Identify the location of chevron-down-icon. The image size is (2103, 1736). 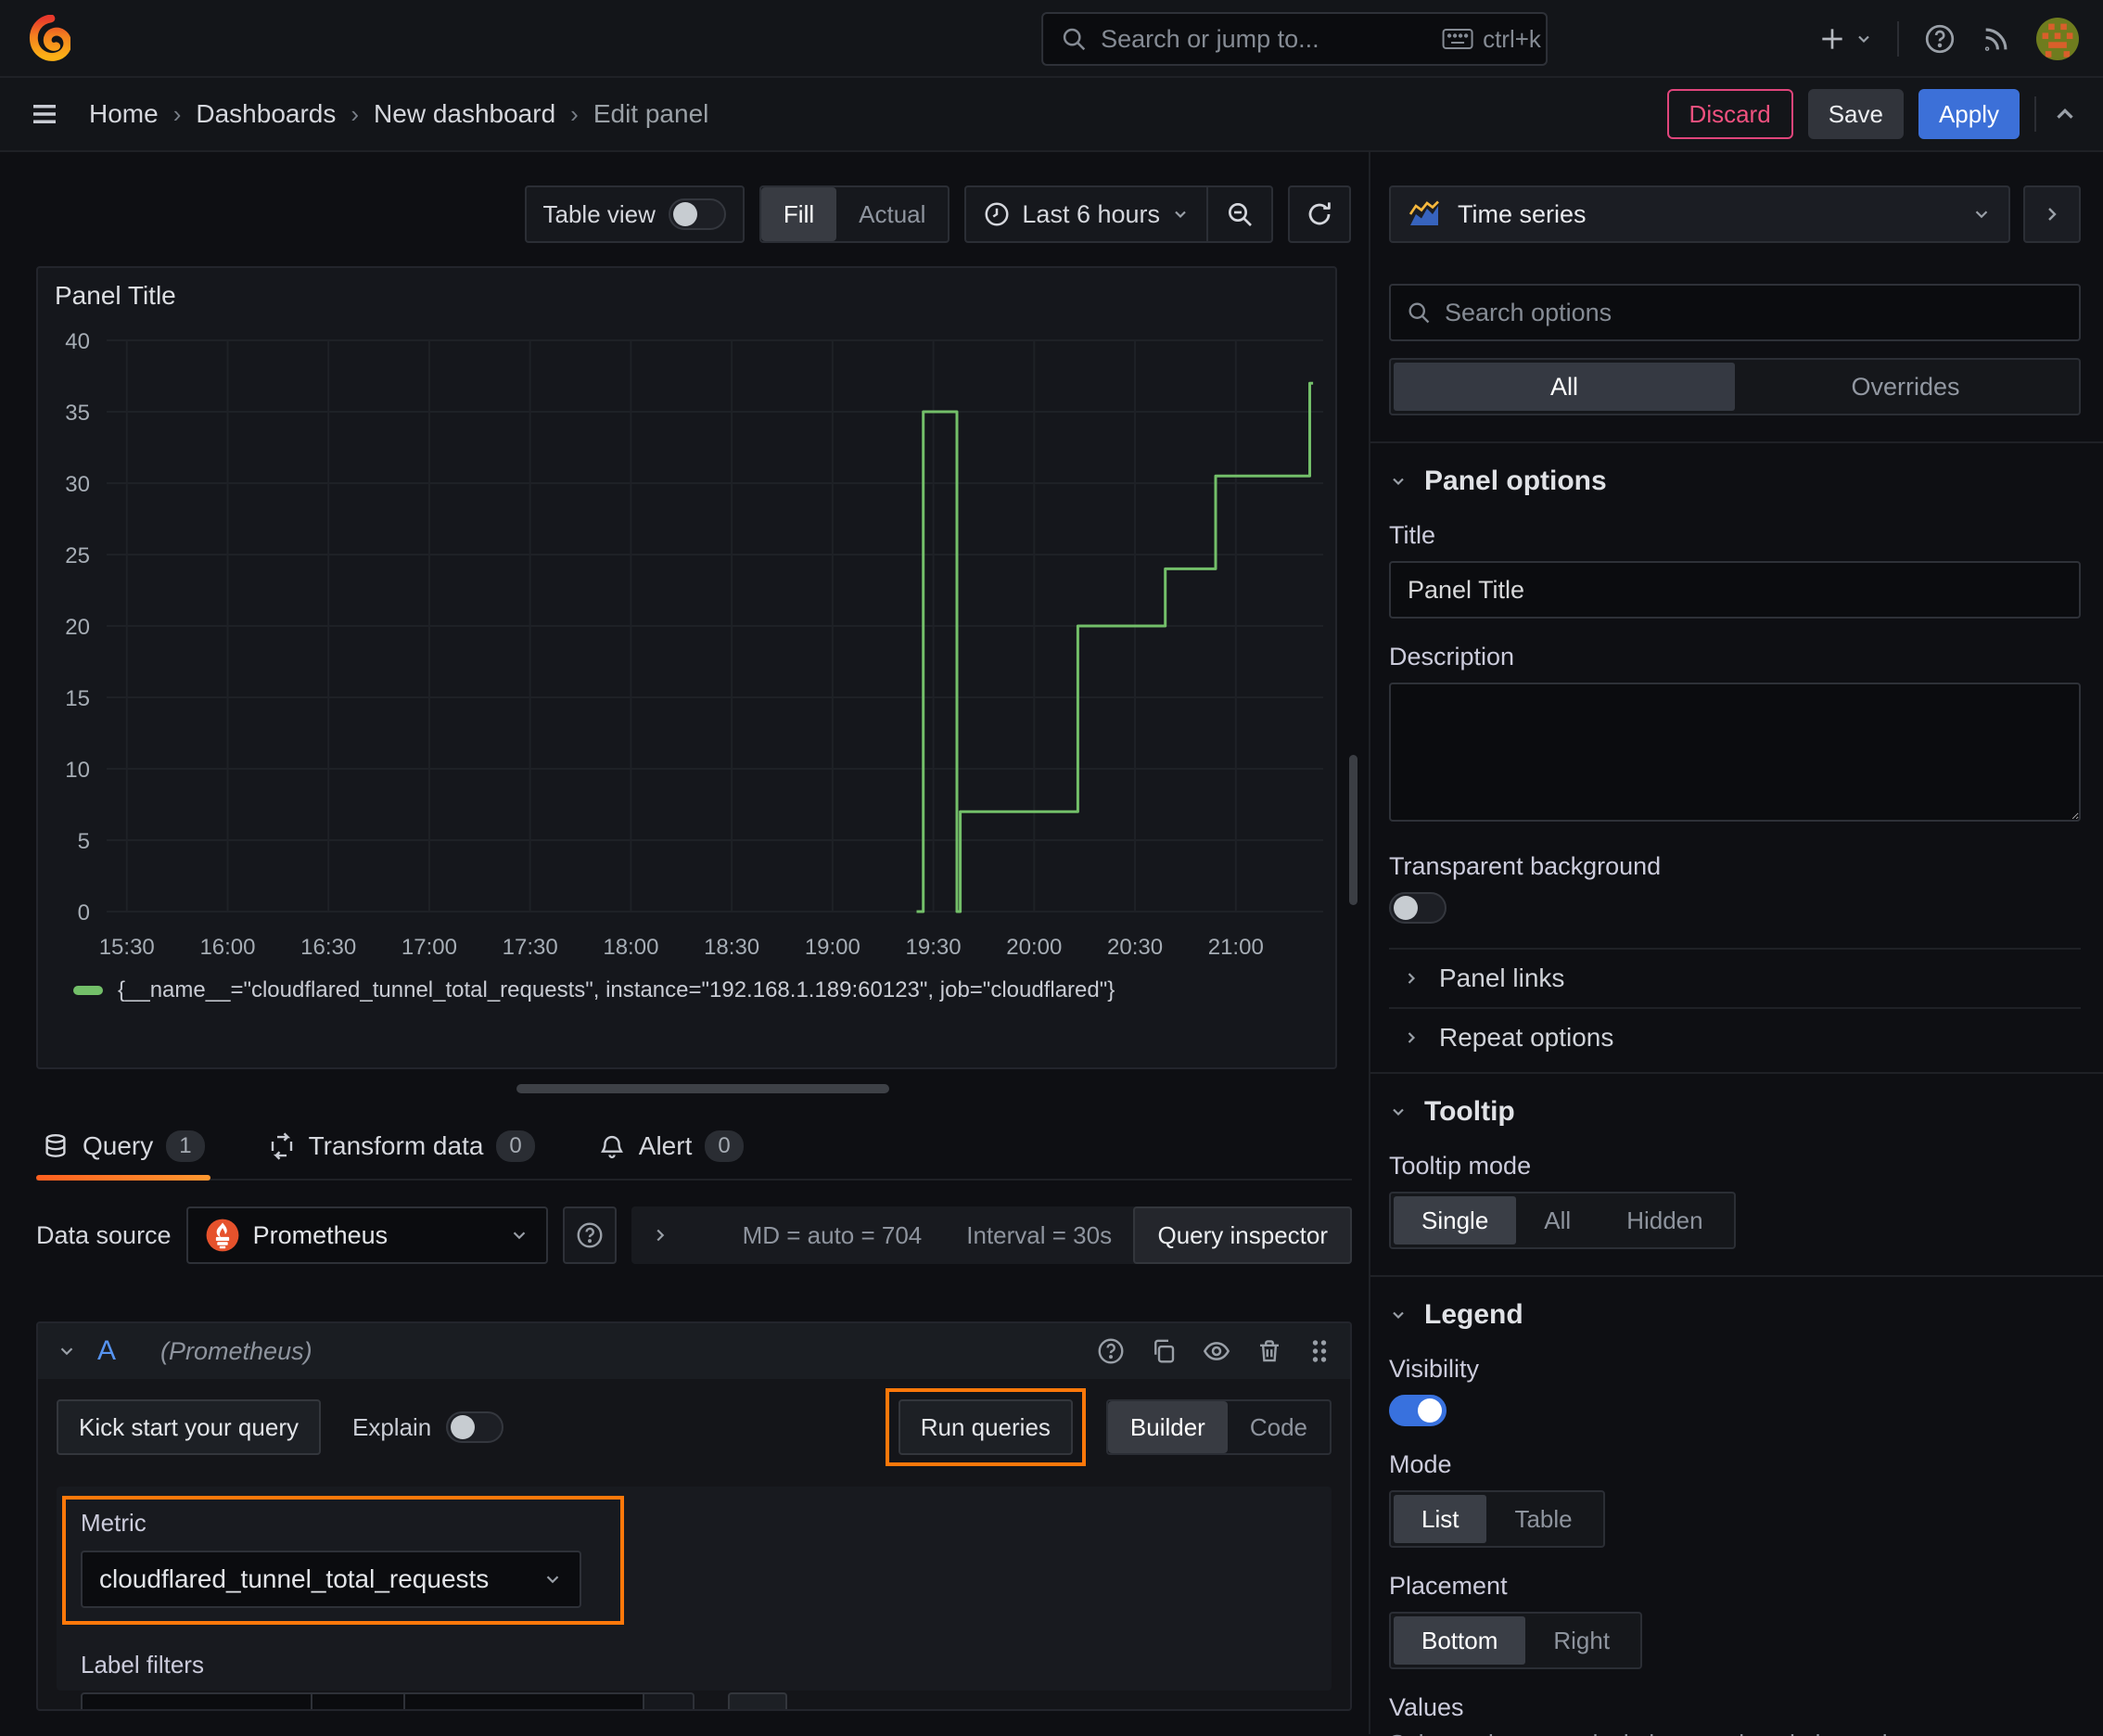
(1863, 39).